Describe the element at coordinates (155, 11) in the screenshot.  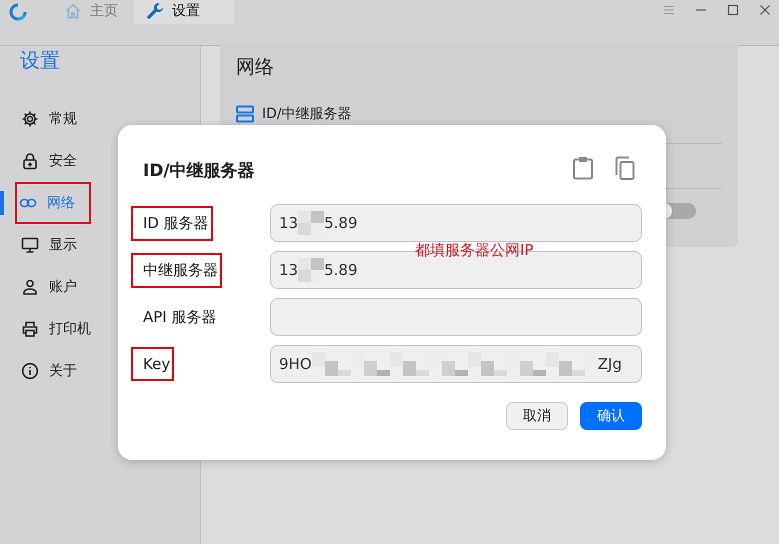
I see `wrench-icon` at that location.